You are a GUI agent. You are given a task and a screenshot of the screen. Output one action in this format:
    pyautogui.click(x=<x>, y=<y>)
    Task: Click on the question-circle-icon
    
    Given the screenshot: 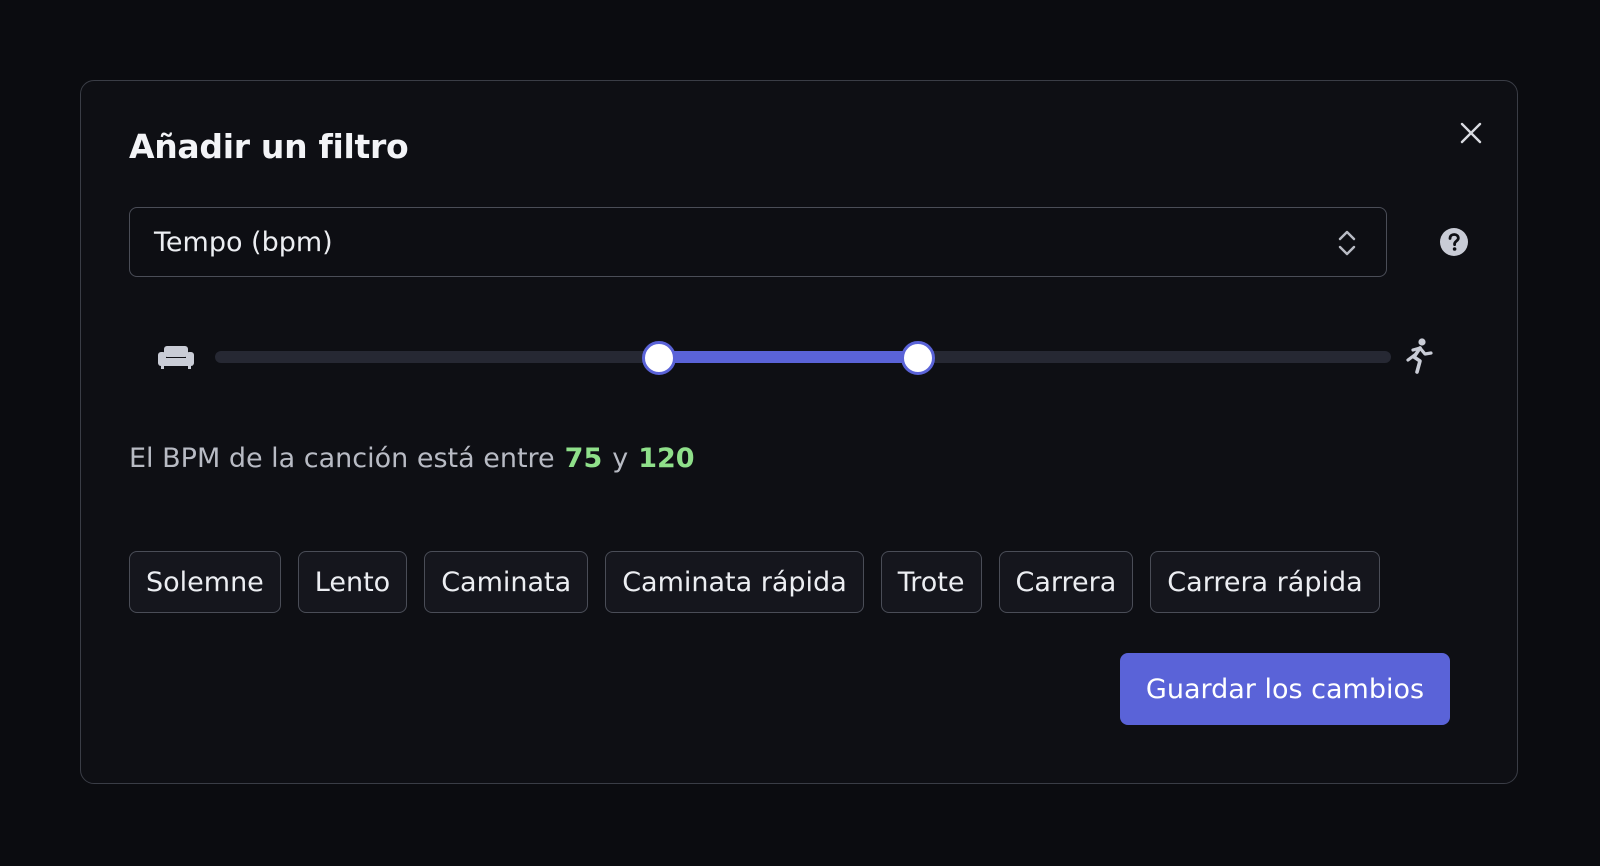 What is the action you would take?
    pyautogui.click(x=1454, y=242)
    